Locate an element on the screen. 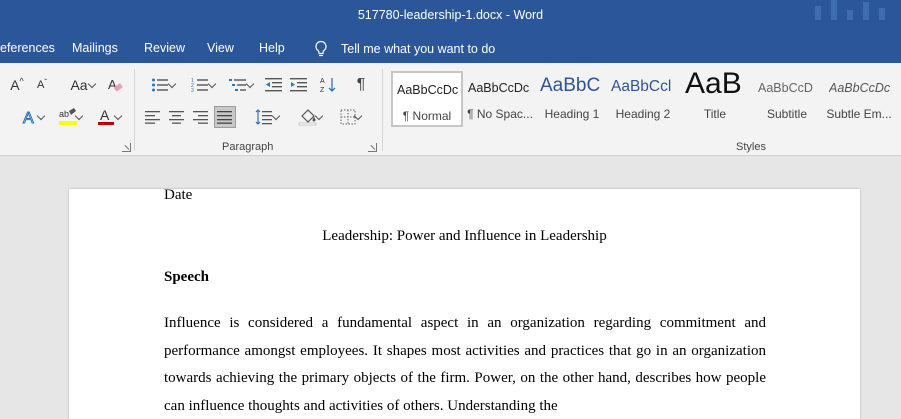 This screenshot has width=901, height=419. align-center-icon is located at coordinates (176, 117).